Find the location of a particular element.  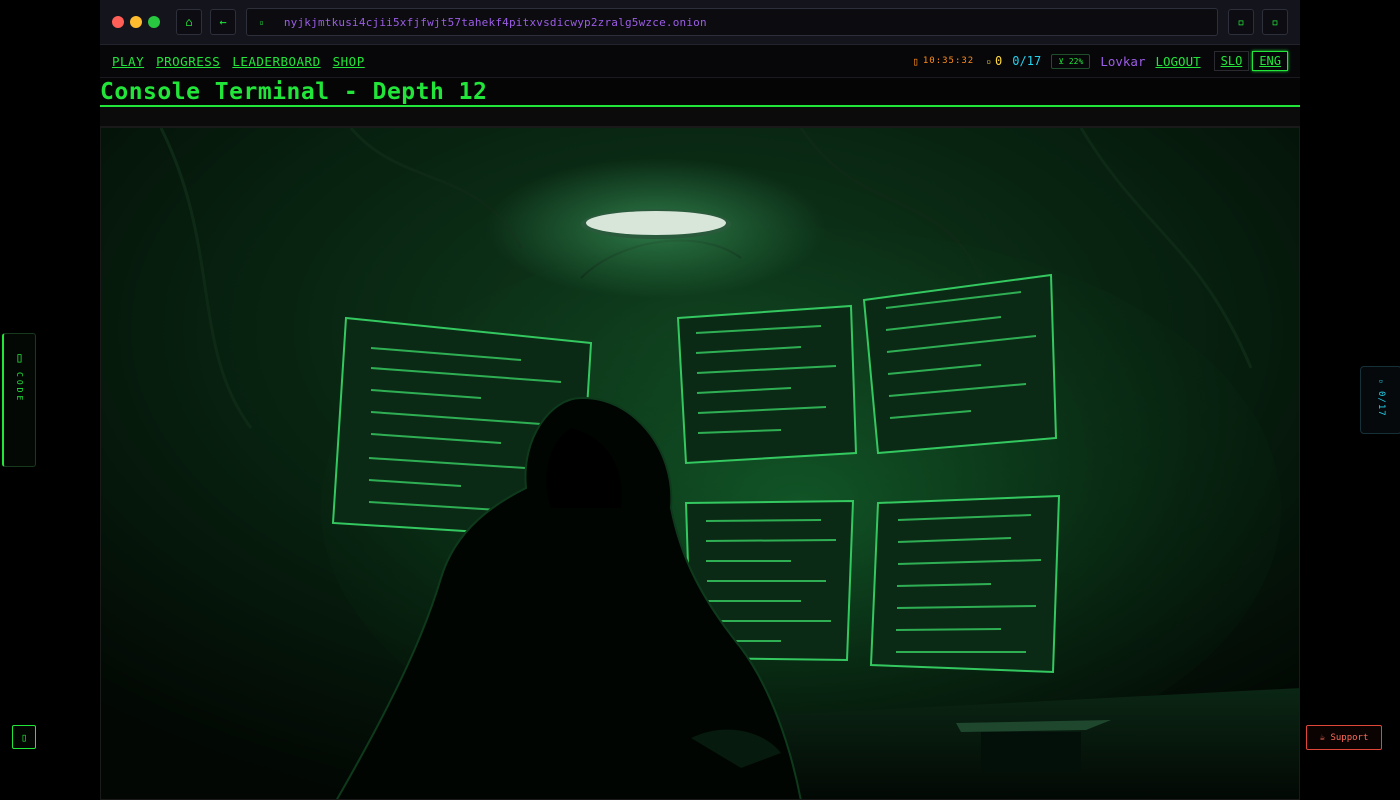

support-label: ☕ Support is located at coordinates (1344, 737).